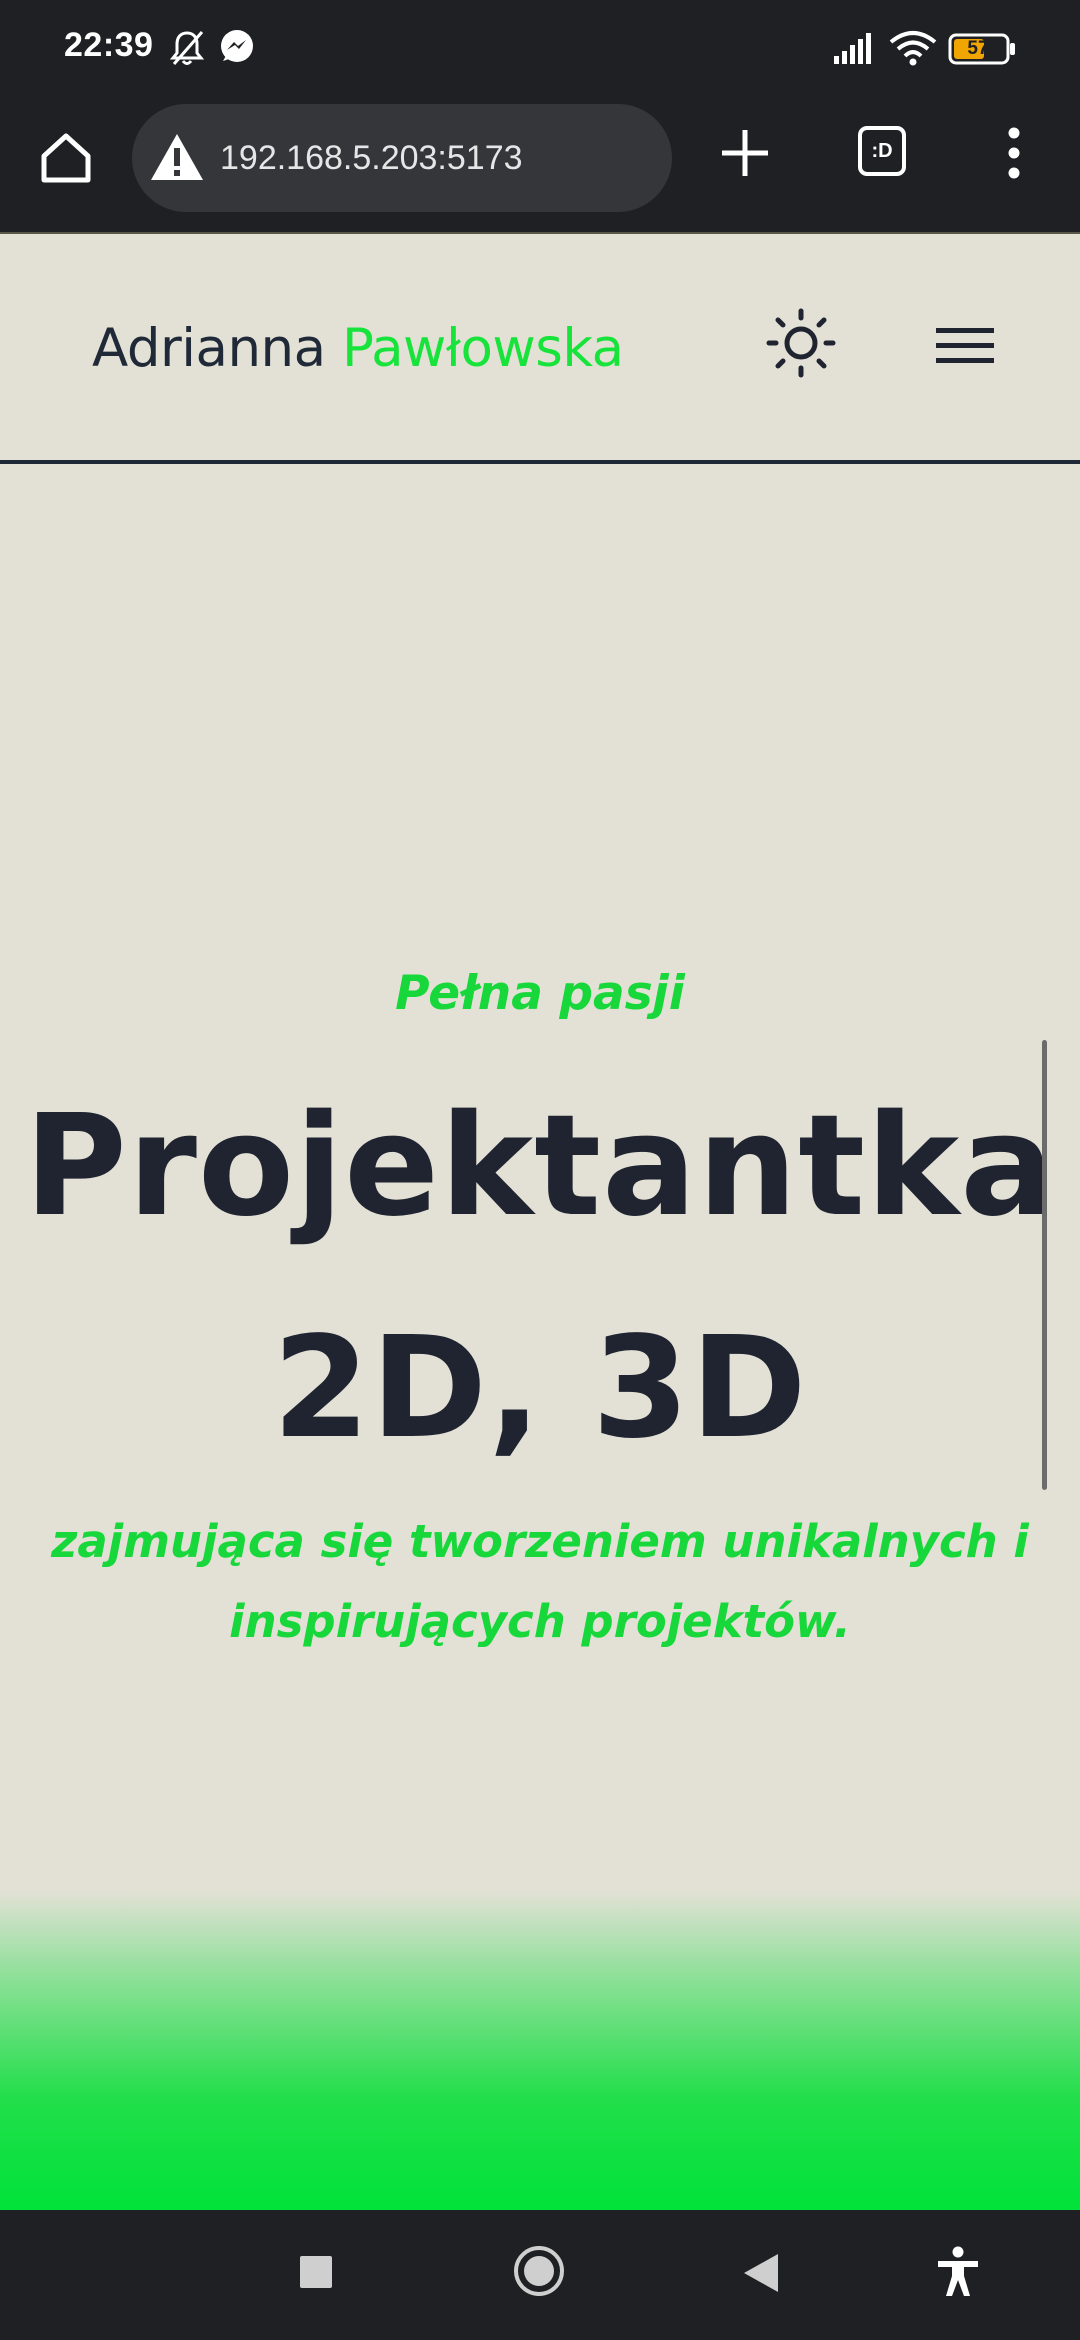  What do you see at coordinates (745, 153) in the screenshot?
I see `plus-icon` at bounding box center [745, 153].